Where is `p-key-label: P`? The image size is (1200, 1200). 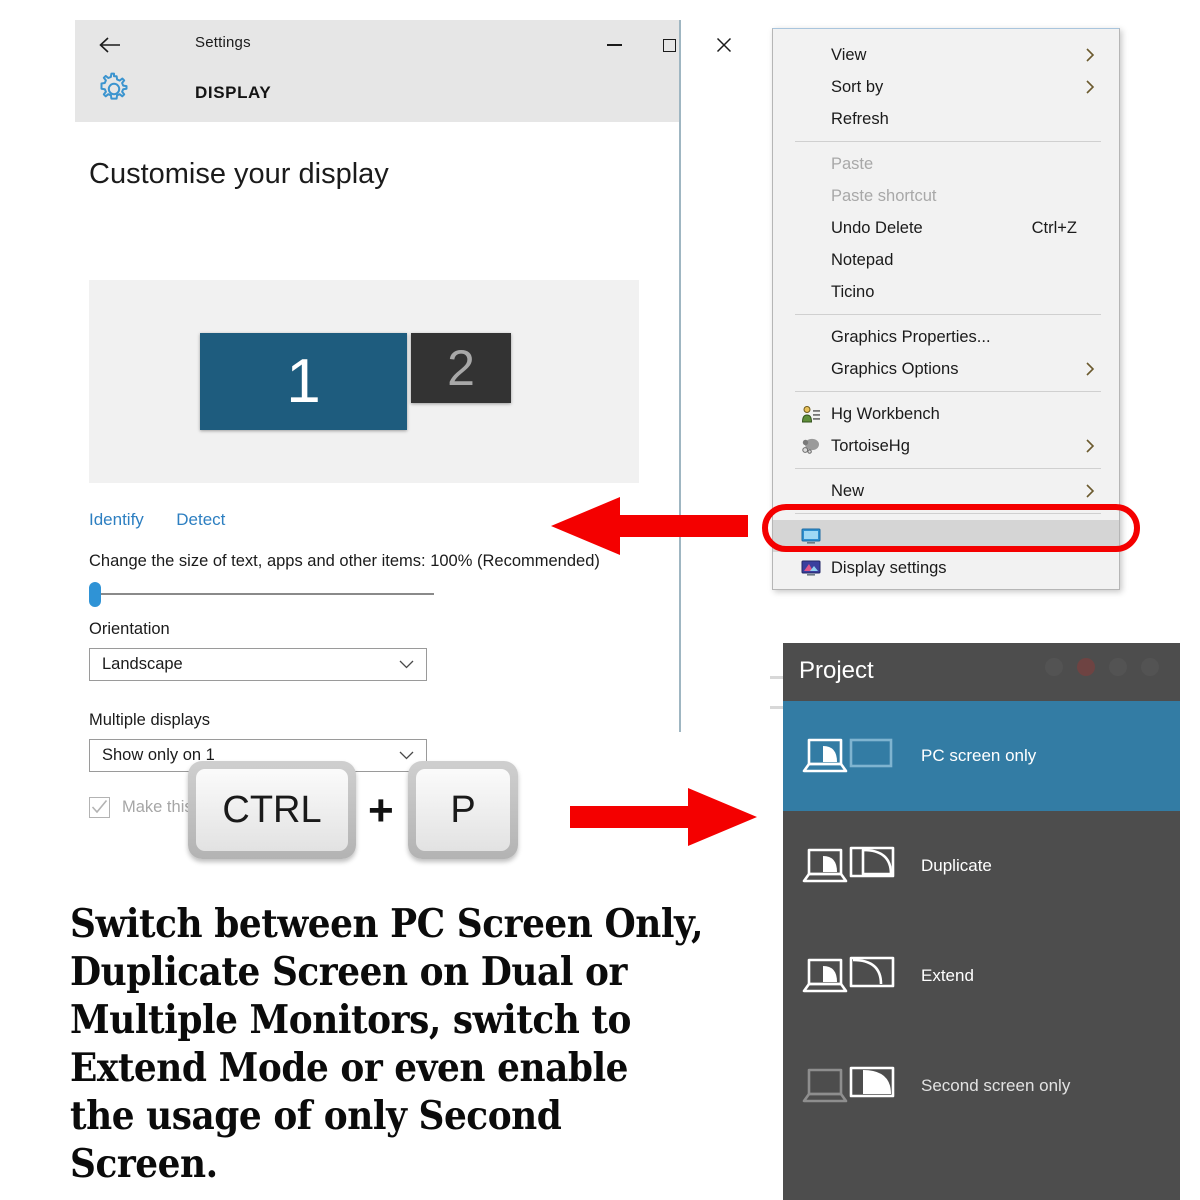 p-key-label: P is located at coordinates (463, 810).